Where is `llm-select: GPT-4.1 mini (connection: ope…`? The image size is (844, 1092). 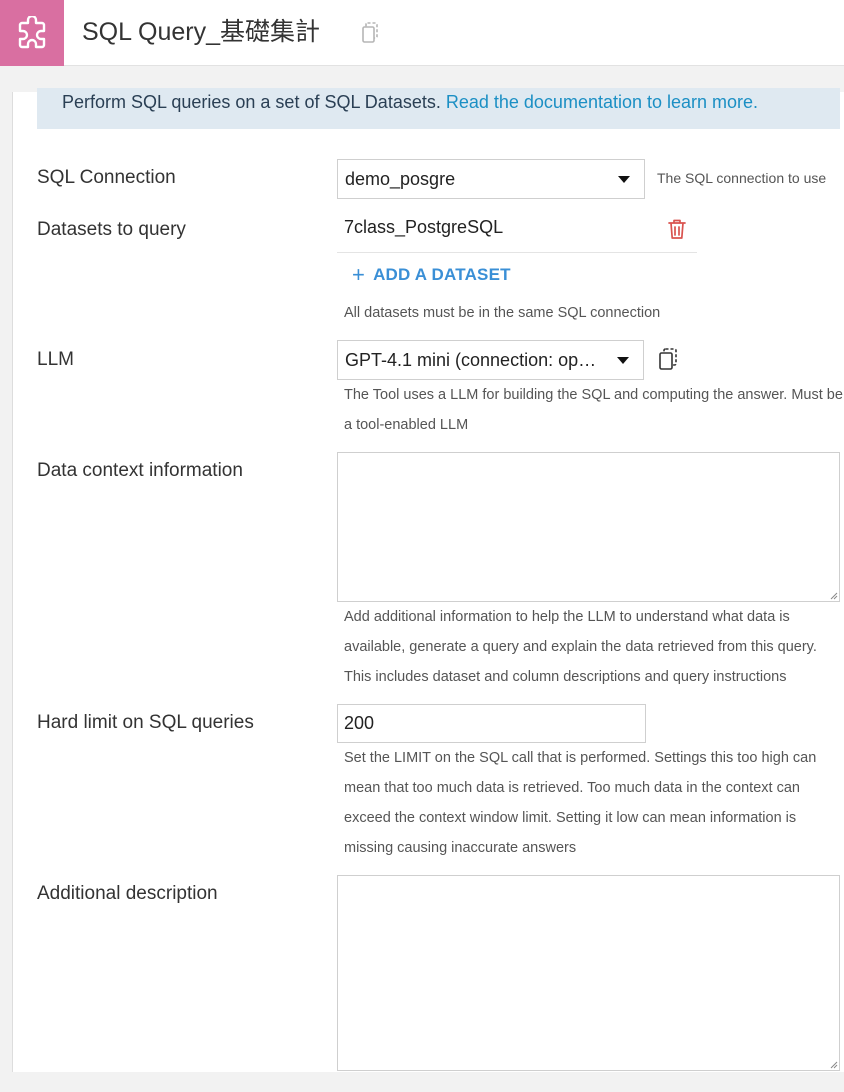
llm-select: GPT-4.1 mini (connection: ope… is located at coordinates (490, 360).